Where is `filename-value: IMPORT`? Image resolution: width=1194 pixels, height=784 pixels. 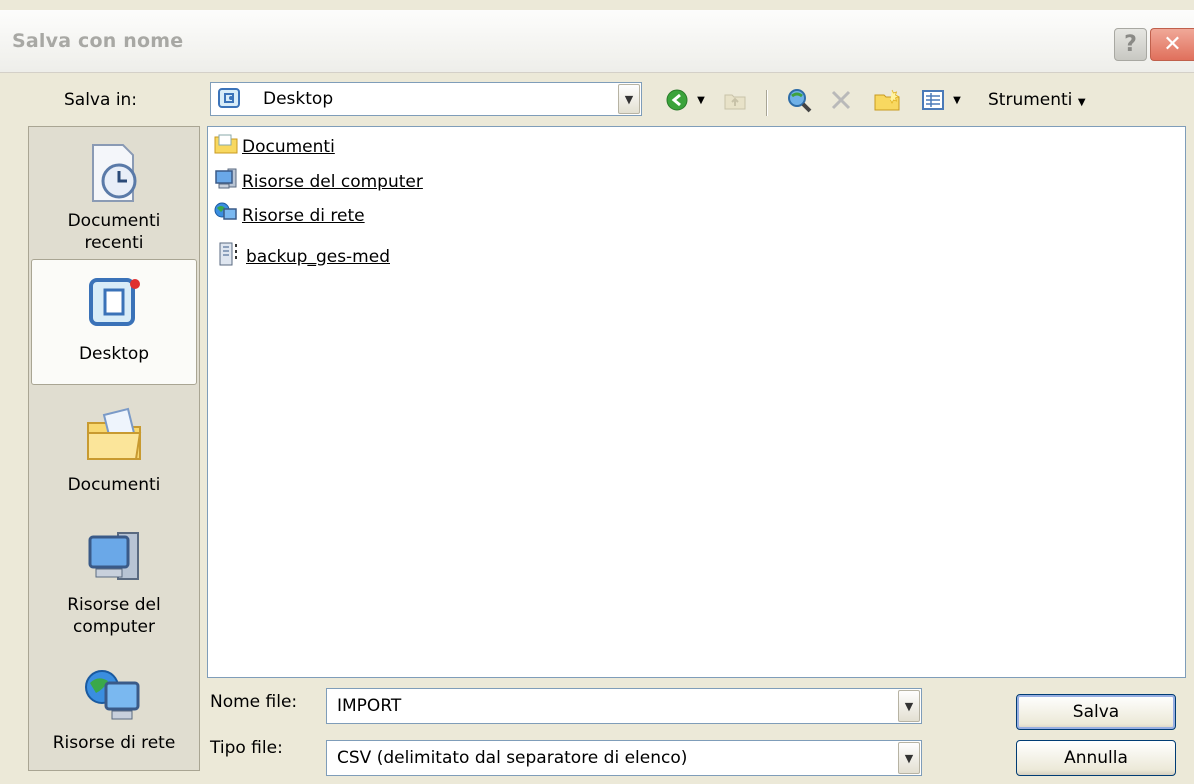
filename-value: IMPORT is located at coordinates (369, 706).